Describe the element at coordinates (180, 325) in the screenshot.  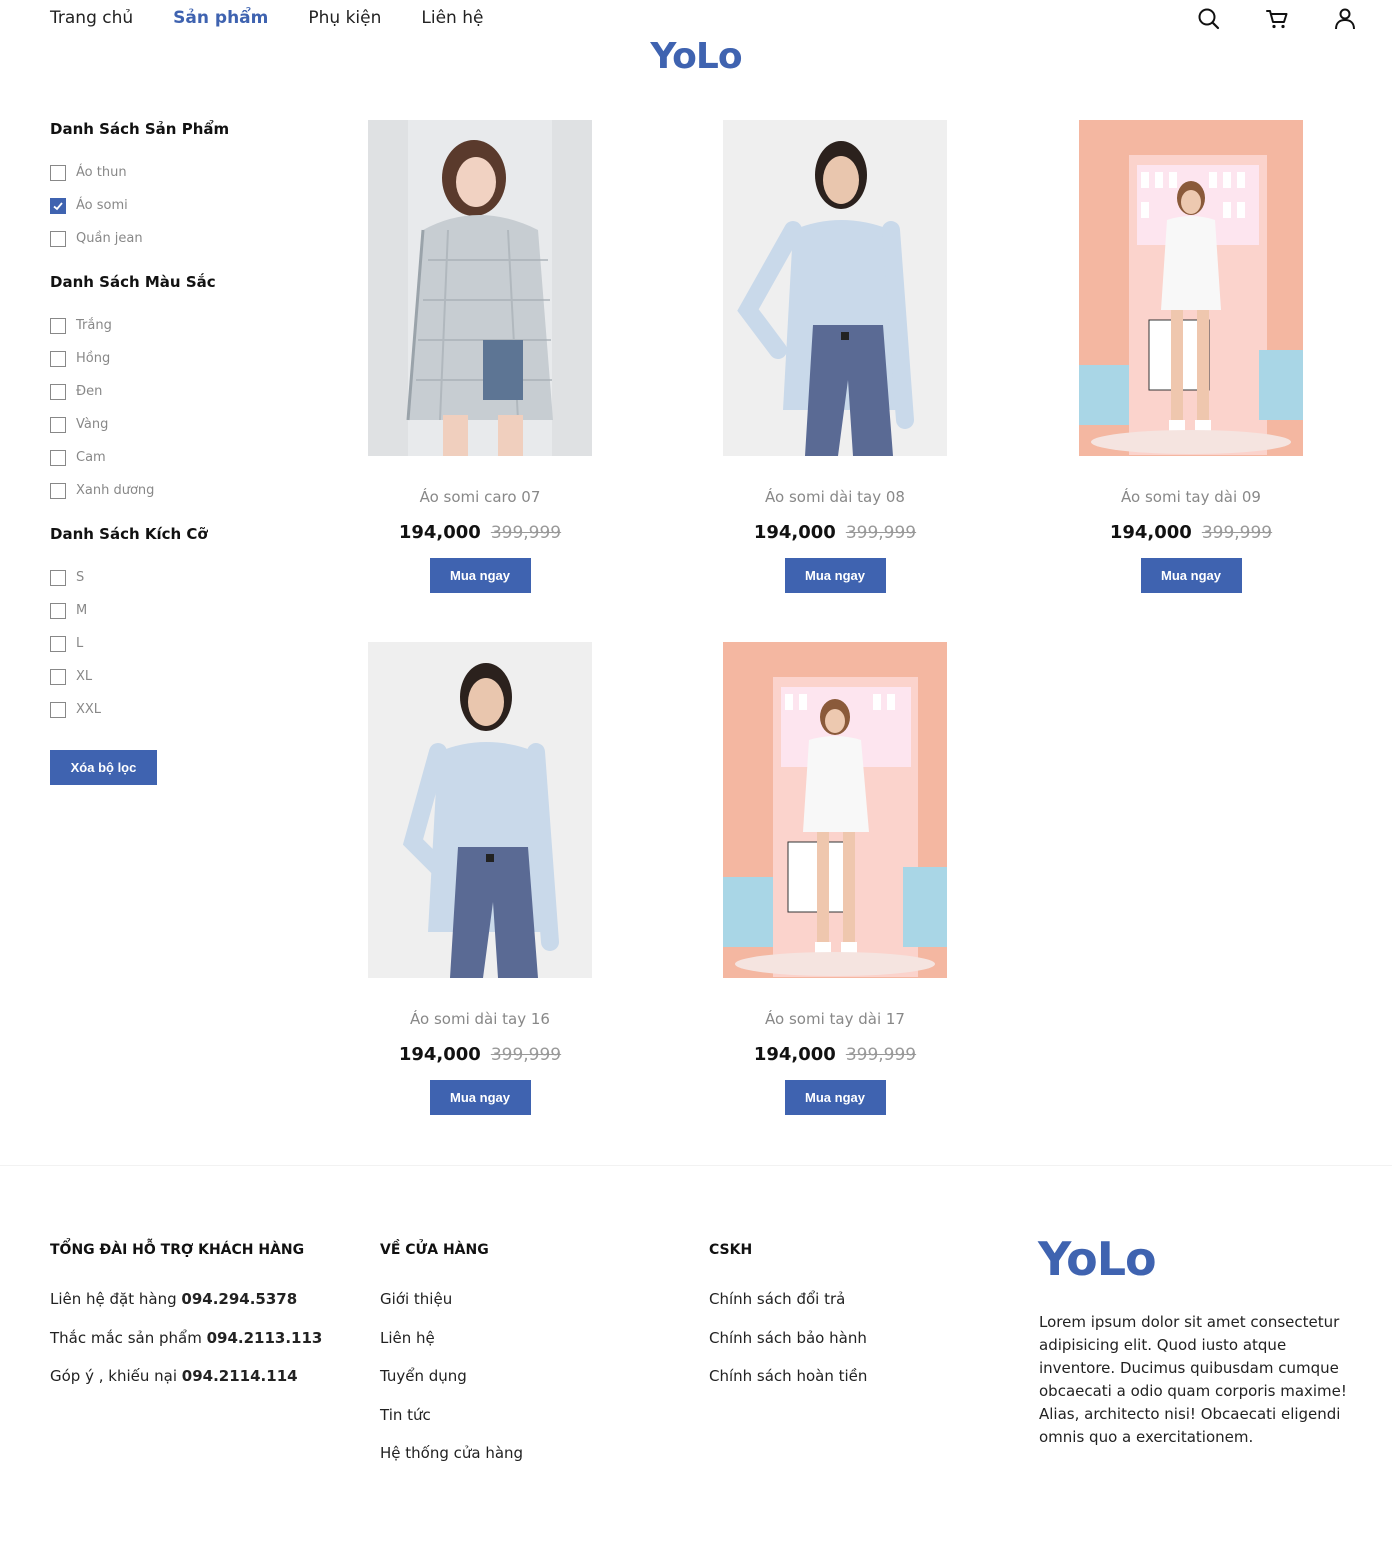
I see `filter-option: Trắng` at that location.